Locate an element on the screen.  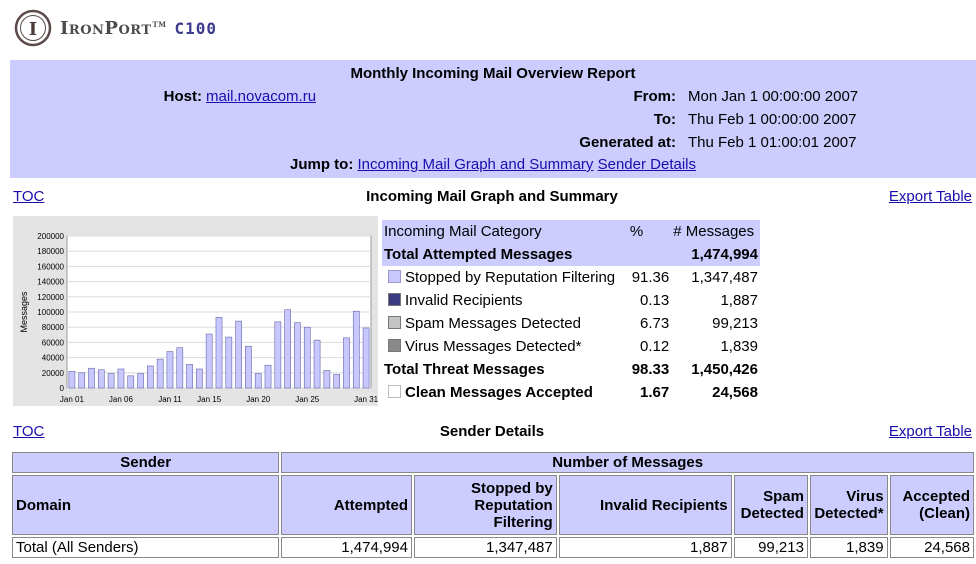
clean-count: 24,568 is located at coordinates (735, 392).